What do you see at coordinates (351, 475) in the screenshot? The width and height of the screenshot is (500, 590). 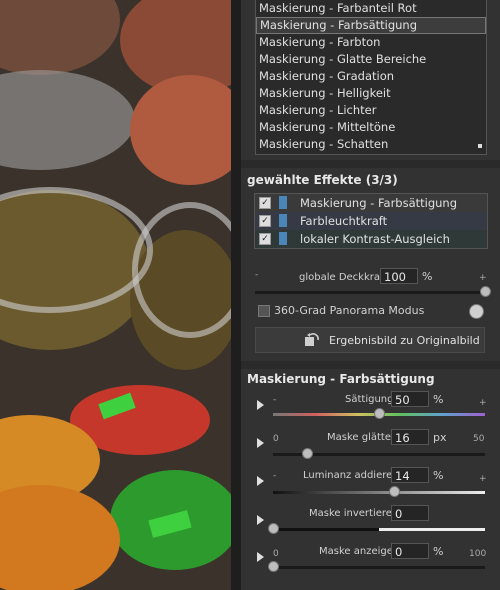 I see `luminance-label: Luminanz addieren` at bounding box center [351, 475].